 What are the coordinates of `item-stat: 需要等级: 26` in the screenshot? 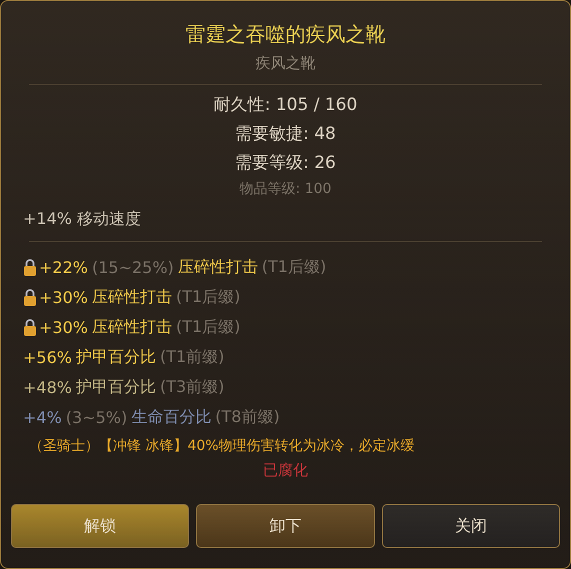 It's located at (285, 163).